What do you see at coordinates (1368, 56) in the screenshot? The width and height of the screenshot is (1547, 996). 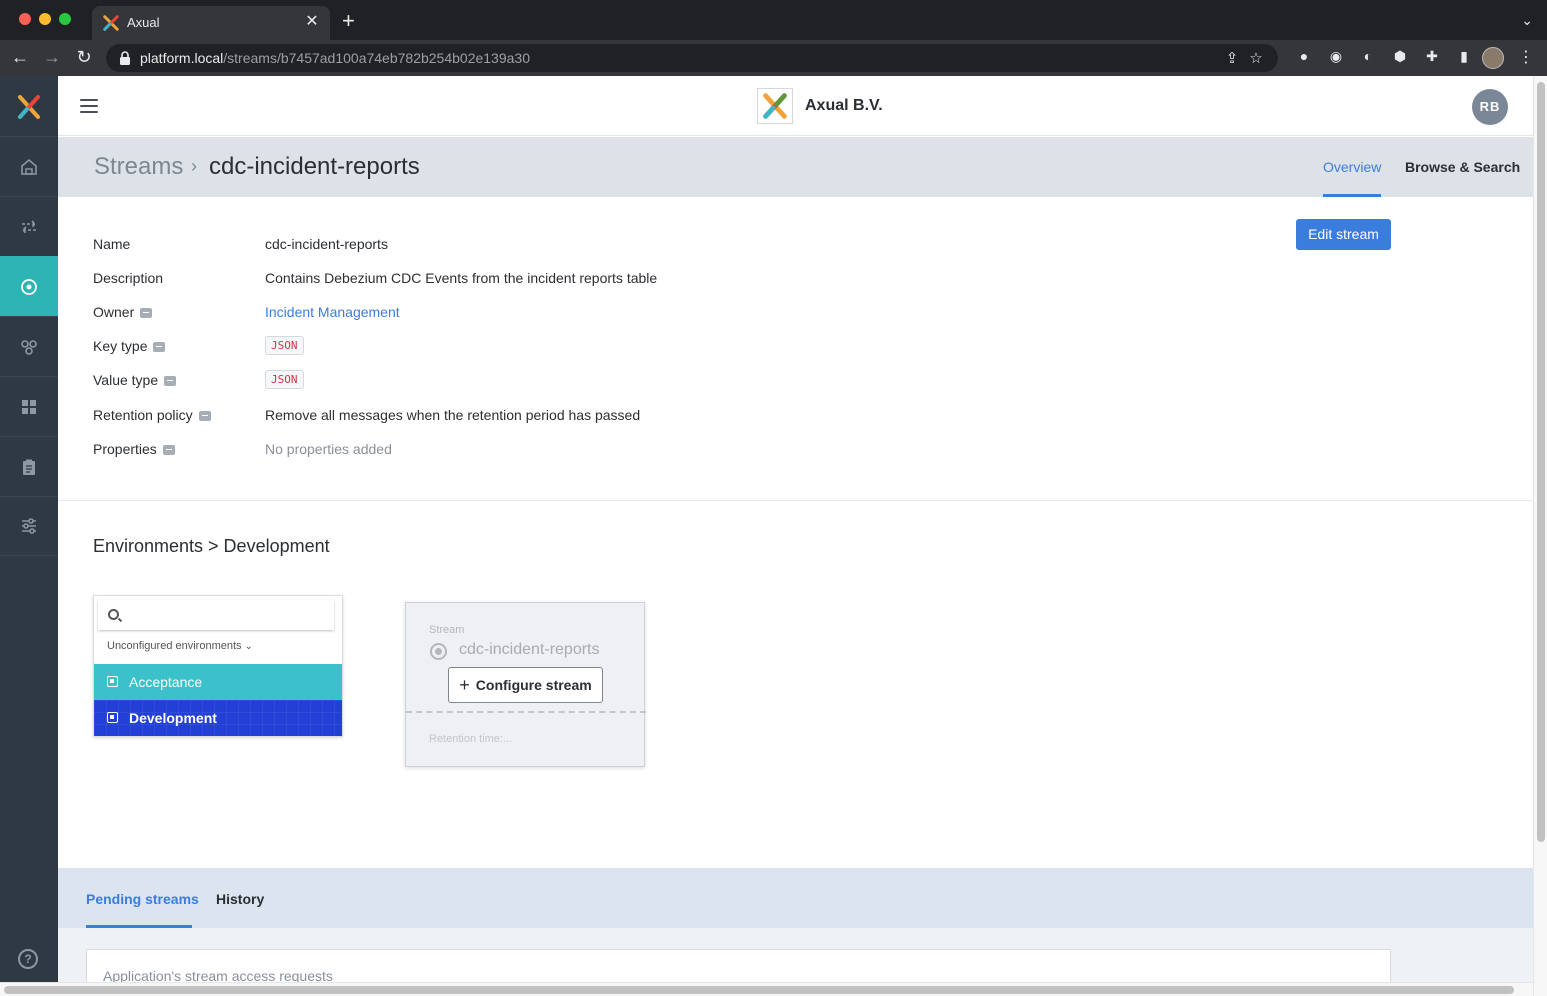 I see `extension-dark-icon: ◐` at bounding box center [1368, 56].